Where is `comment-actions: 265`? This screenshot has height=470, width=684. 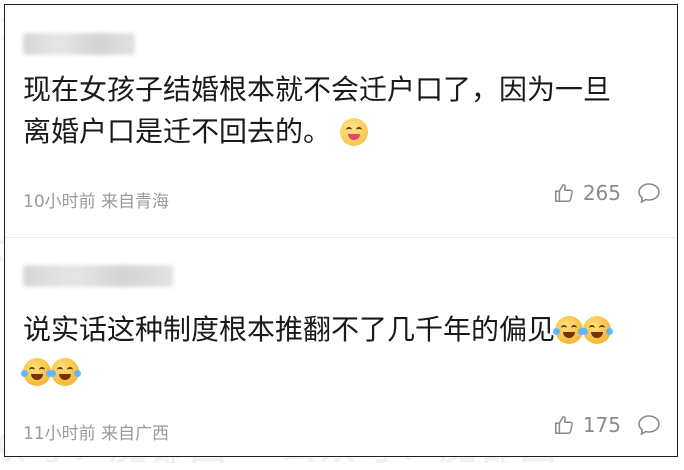
comment-actions: 265 is located at coordinates (607, 193).